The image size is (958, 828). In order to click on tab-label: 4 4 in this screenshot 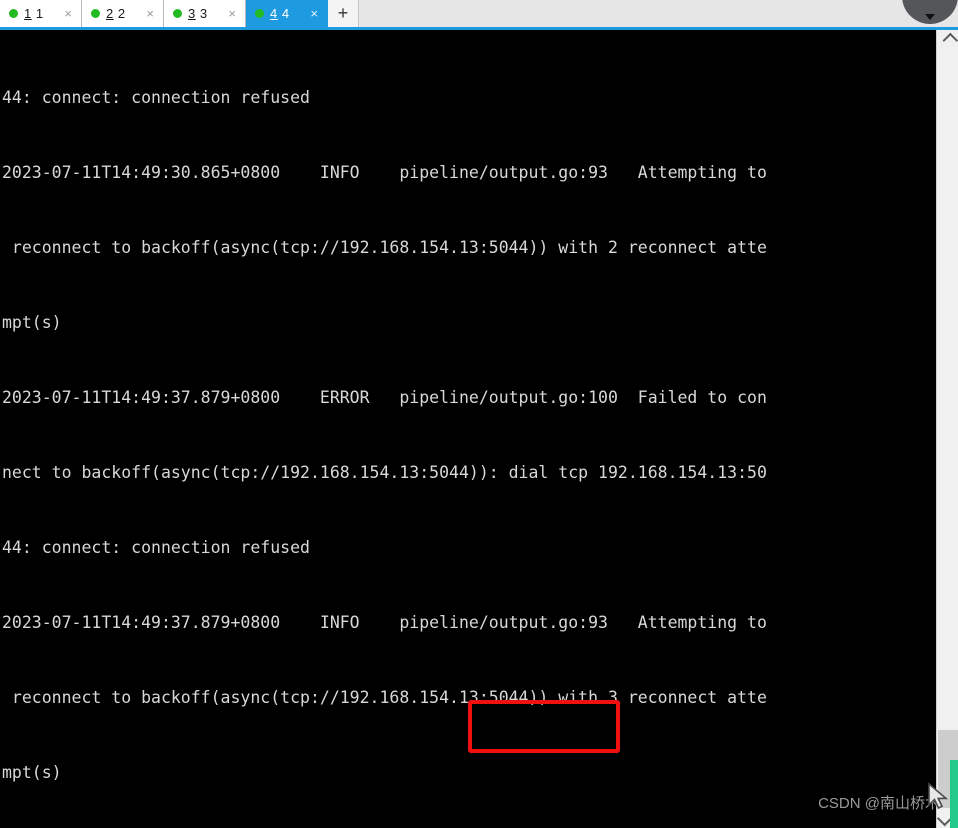, I will do `click(286, 13)`.